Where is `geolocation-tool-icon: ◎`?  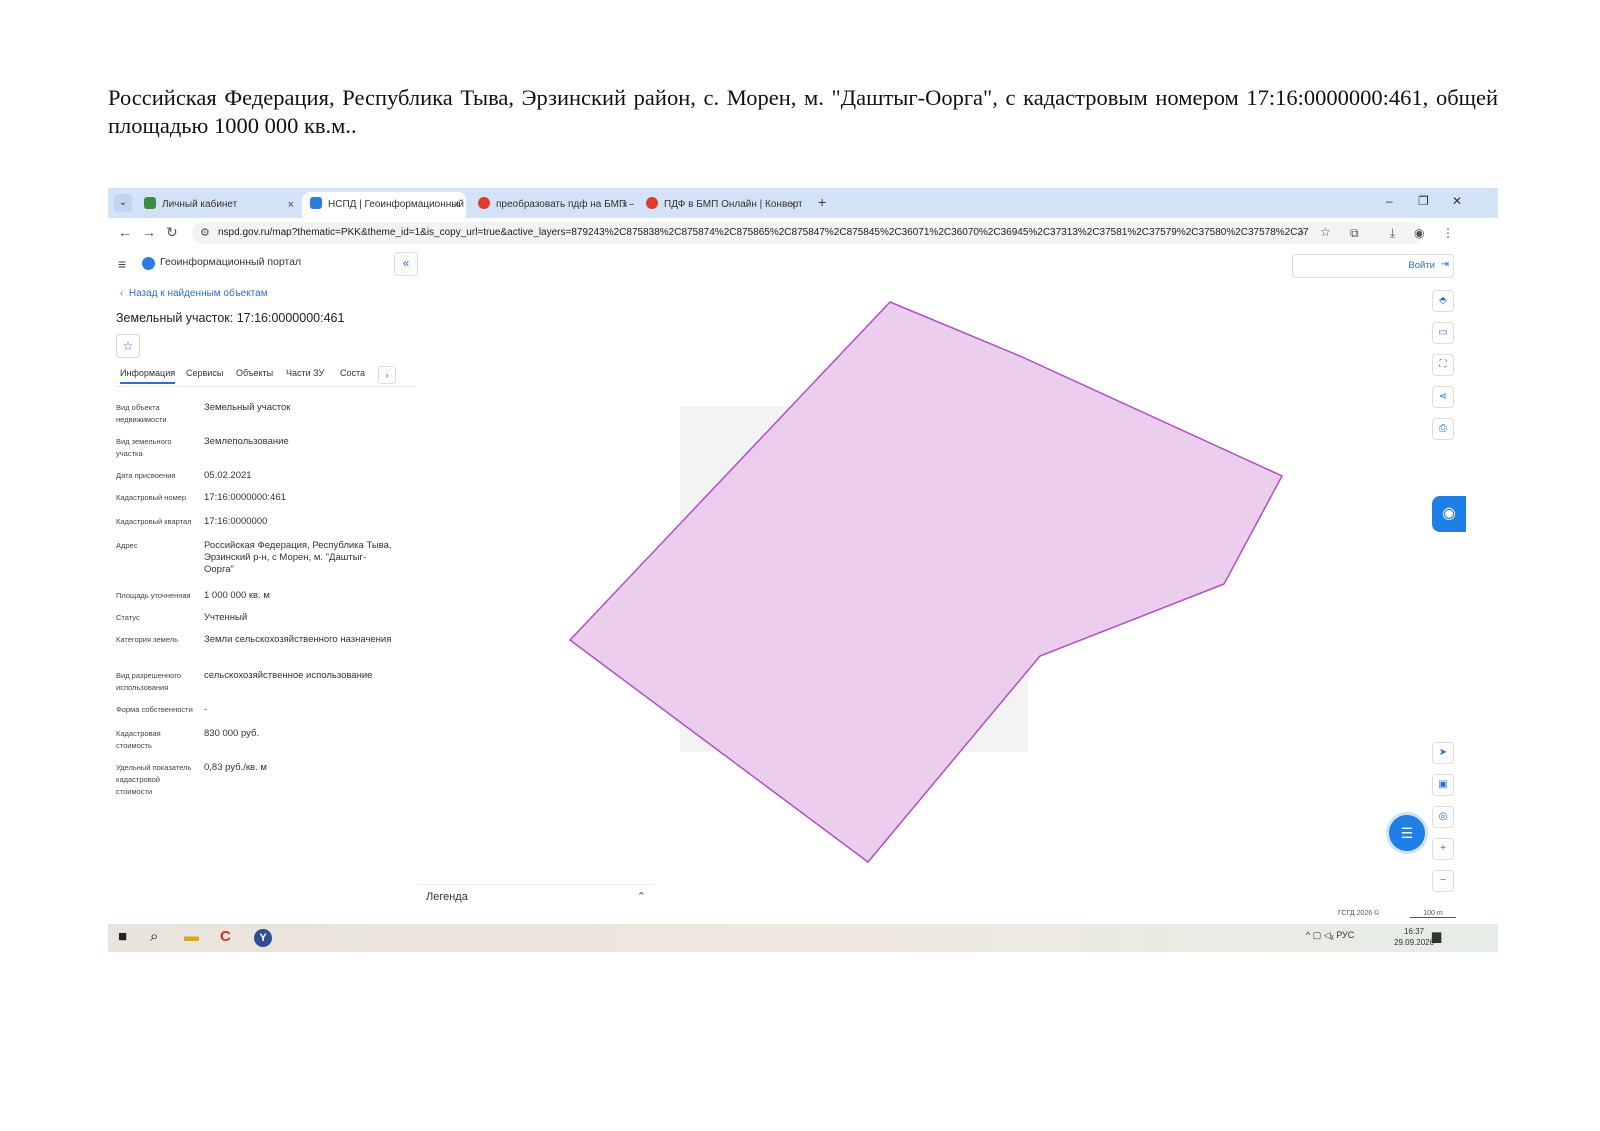 geolocation-tool-icon: ◎ is located at coordinates (1443, 817).